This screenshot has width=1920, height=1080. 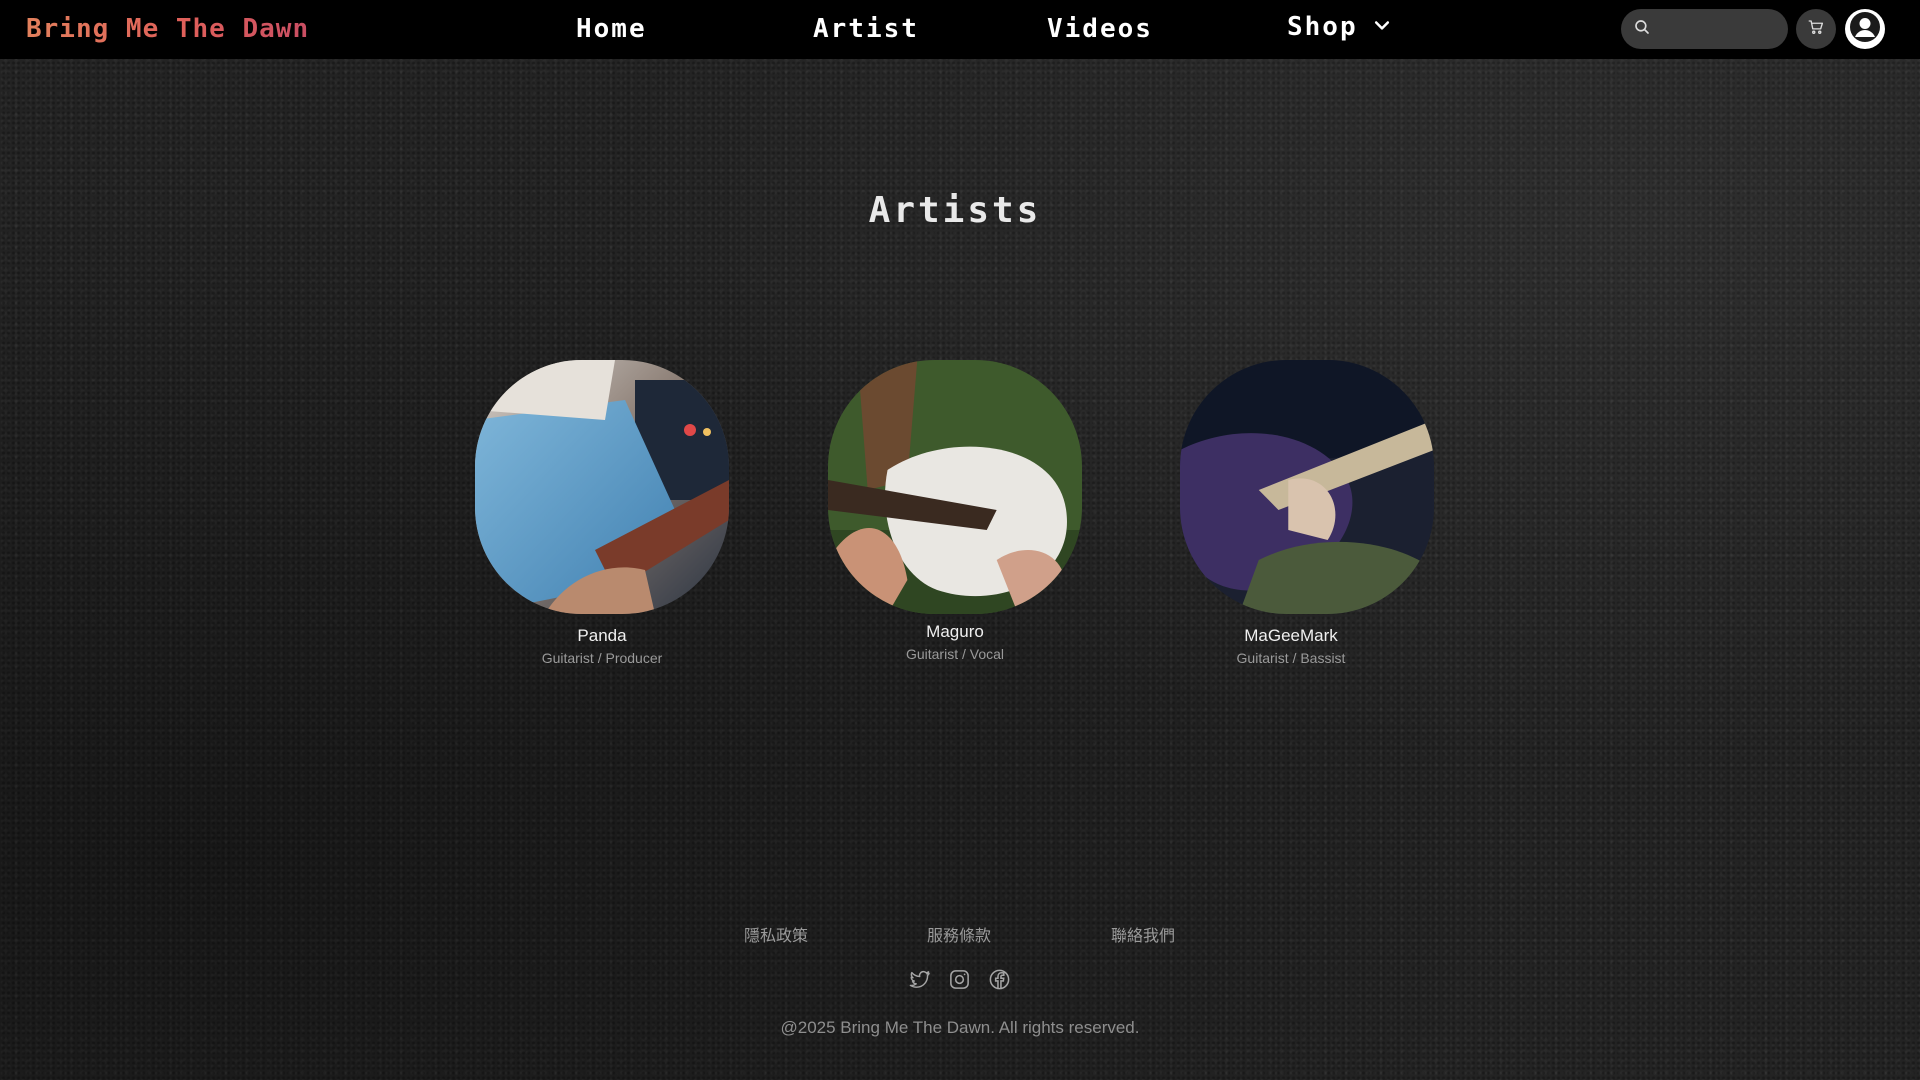 I want to click on search-input, so click(x=1719, y=29).